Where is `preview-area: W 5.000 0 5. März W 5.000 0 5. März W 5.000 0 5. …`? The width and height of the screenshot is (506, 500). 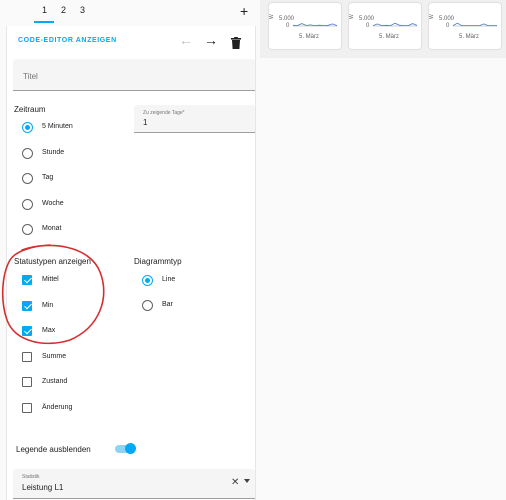
preview-area: W 5.000 0 5. März W 5.000 0 5. März W 5.000 0 5. … is located at coordinates (383, 29).